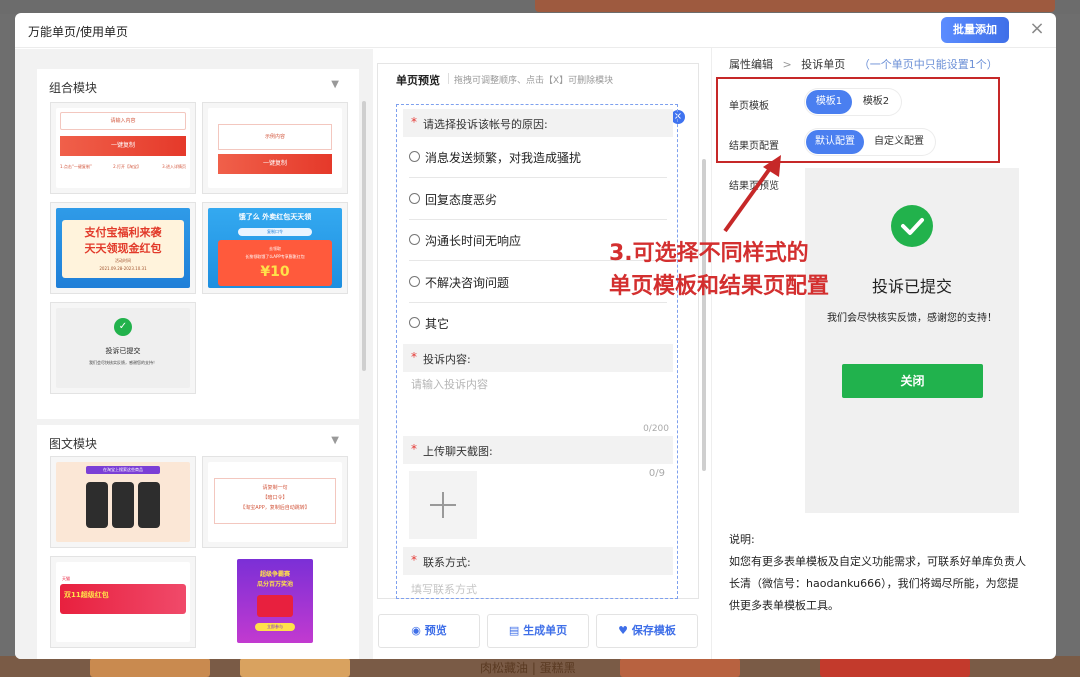 This screenshot has width=1080, height=677. What do you see at coordinates (447, 359) in the screenshot?
I see `content-label: 投诉内容:` at bounding box center [447, 359].